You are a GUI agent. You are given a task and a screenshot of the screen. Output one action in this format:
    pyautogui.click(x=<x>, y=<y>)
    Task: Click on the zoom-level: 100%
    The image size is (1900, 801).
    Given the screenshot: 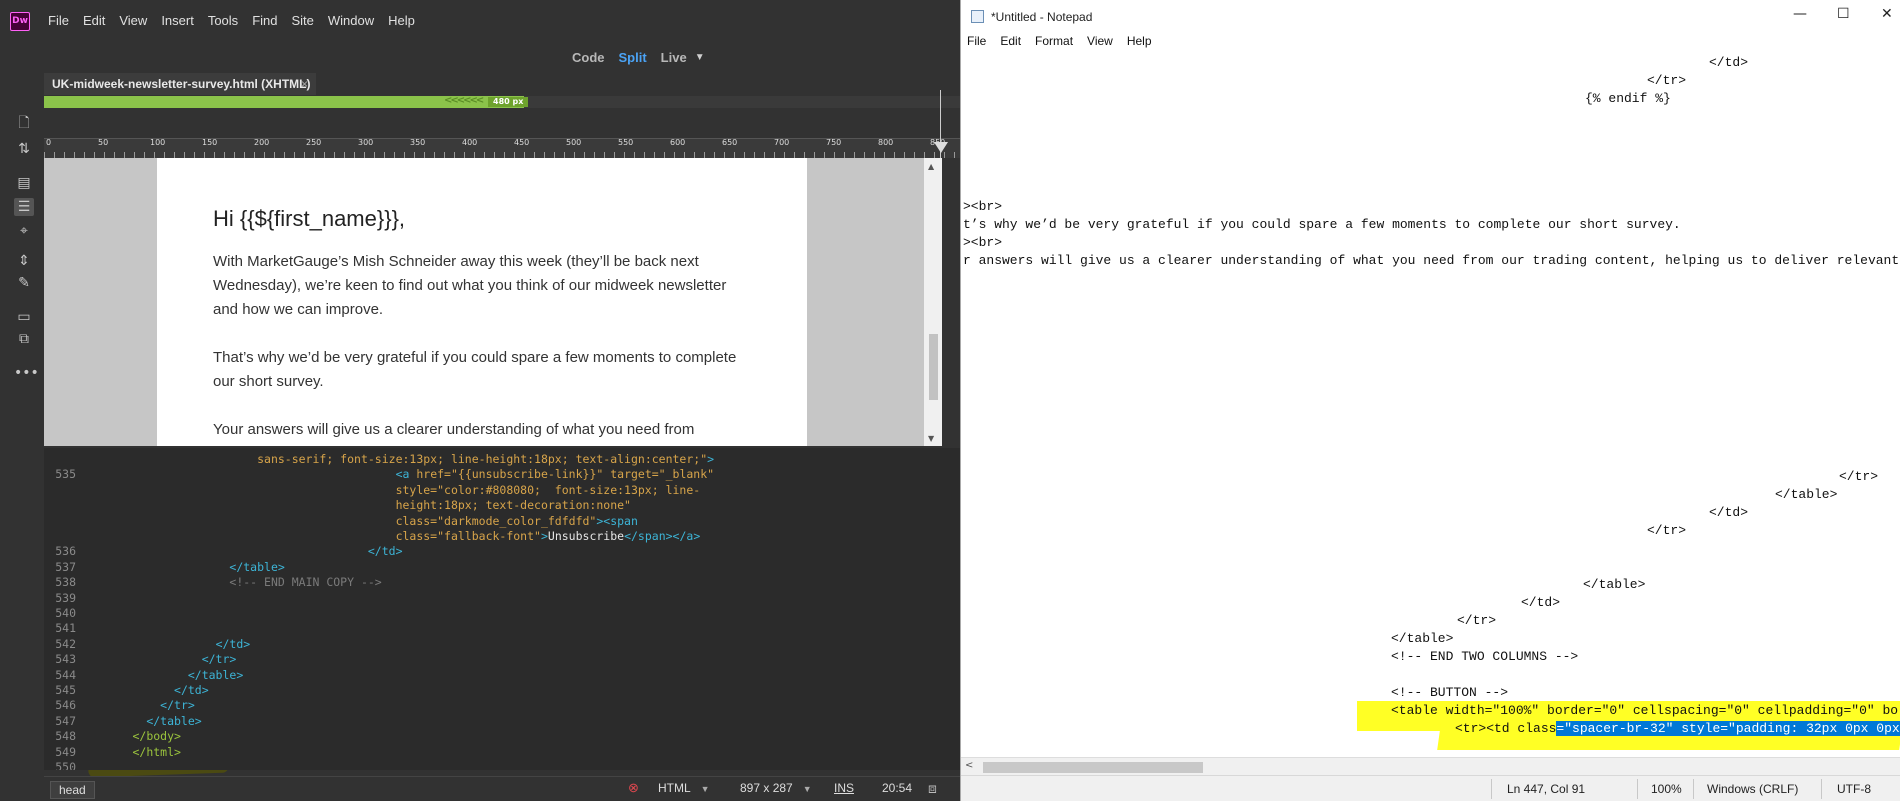 What is the action you would take?
    pyautogui.click(x=1666, y=789)
    